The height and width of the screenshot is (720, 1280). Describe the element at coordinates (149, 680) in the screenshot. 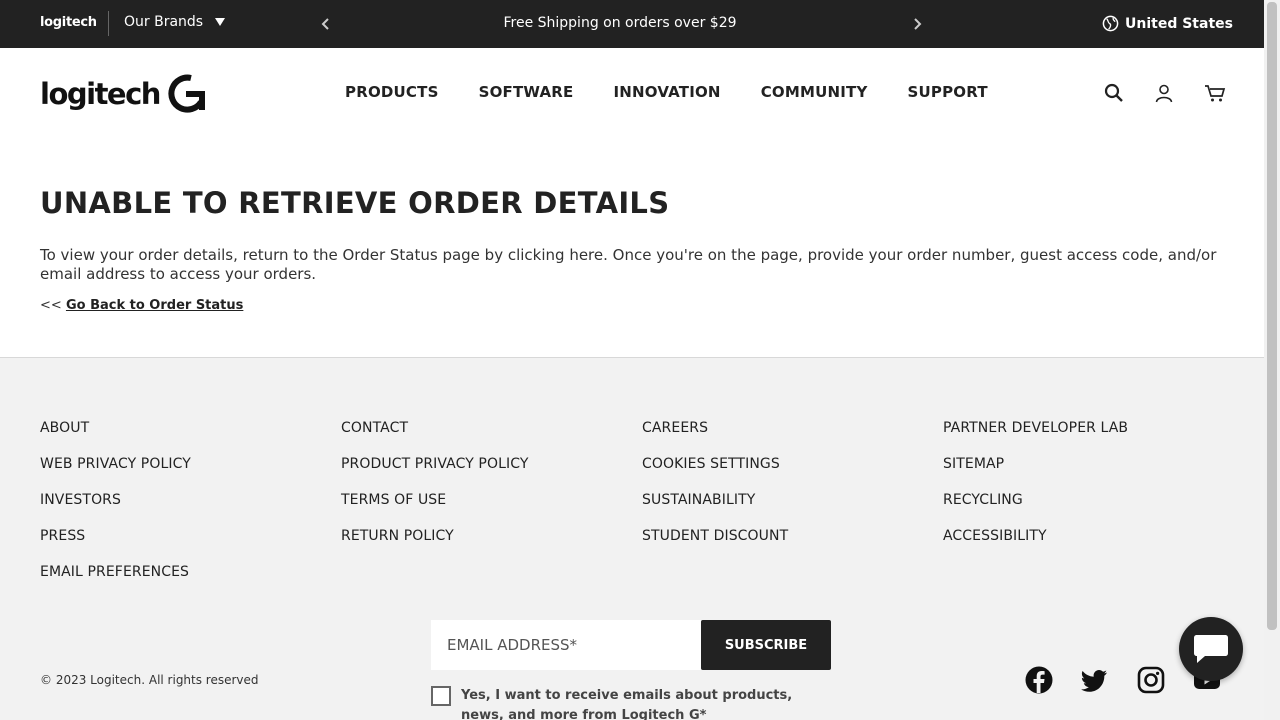

I see `copyright-text: © 2023 Logitech. All rights reserved` at that location.